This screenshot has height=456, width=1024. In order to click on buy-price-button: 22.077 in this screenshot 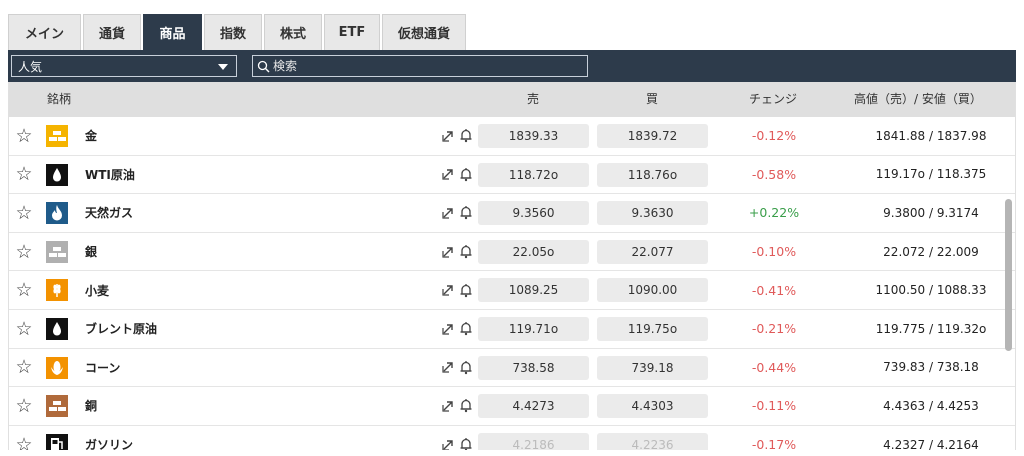, I will do `click(652, 251)`.